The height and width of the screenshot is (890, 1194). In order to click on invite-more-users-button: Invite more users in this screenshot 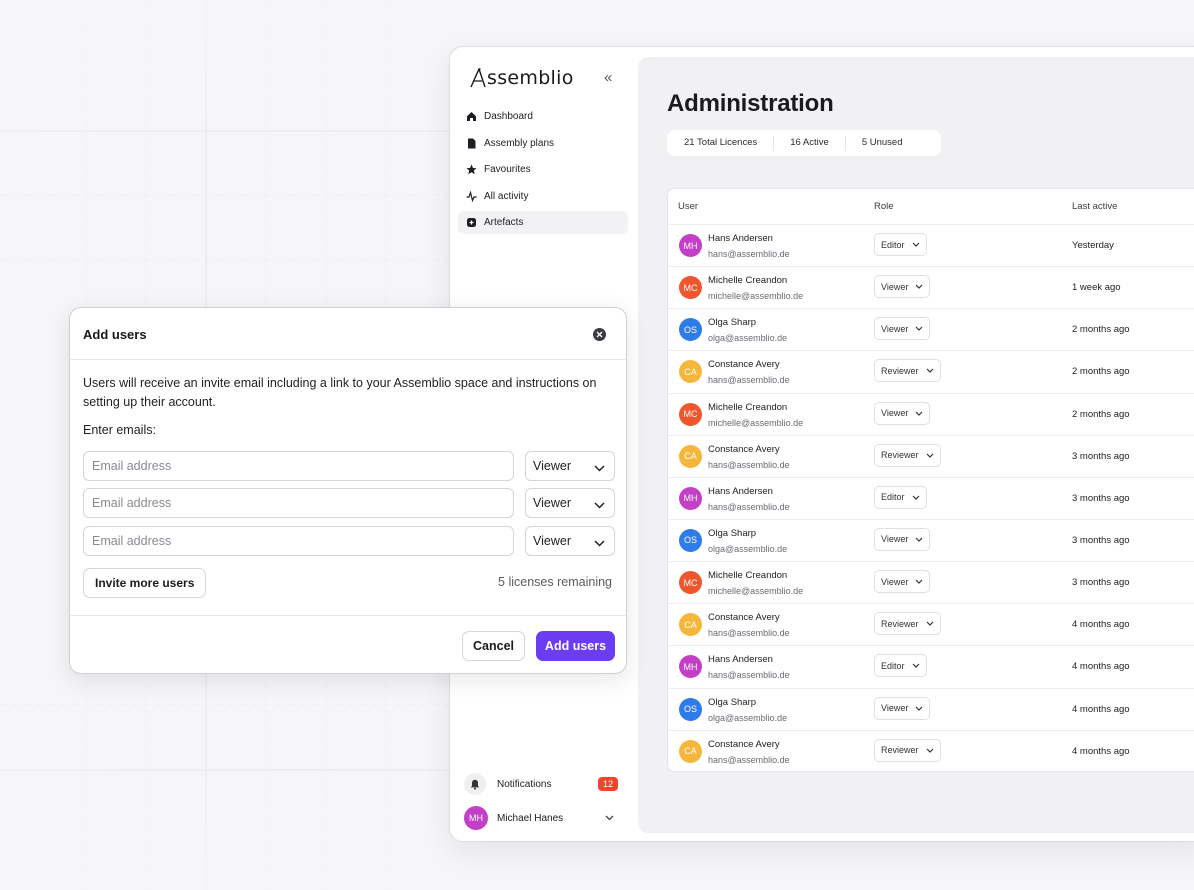, I will do `click(145, 583)`.